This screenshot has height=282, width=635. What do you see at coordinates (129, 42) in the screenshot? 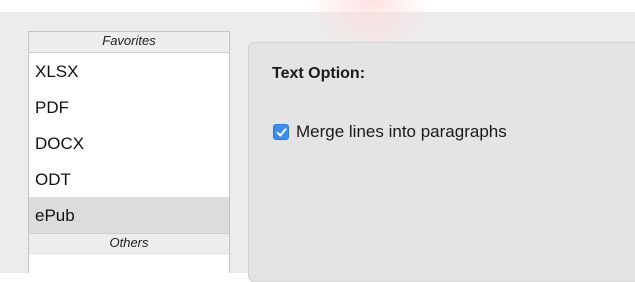
I see `favorites-section-header: Favorites` at bounding box center [129, 42].